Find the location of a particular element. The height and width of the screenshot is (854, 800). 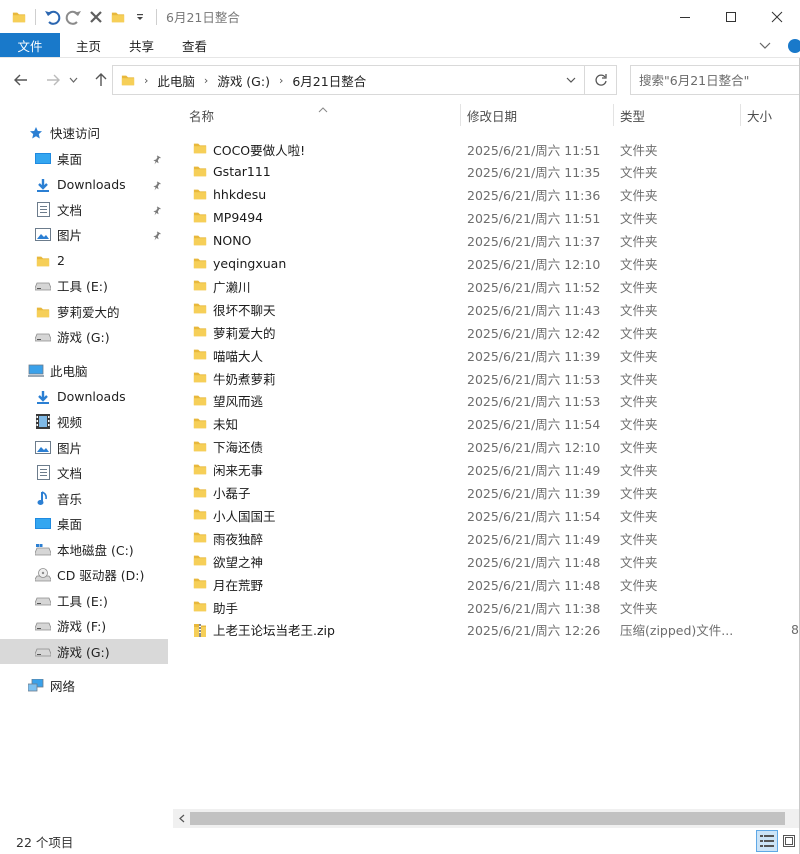

address-history-button is located at coordinates (571, 80).